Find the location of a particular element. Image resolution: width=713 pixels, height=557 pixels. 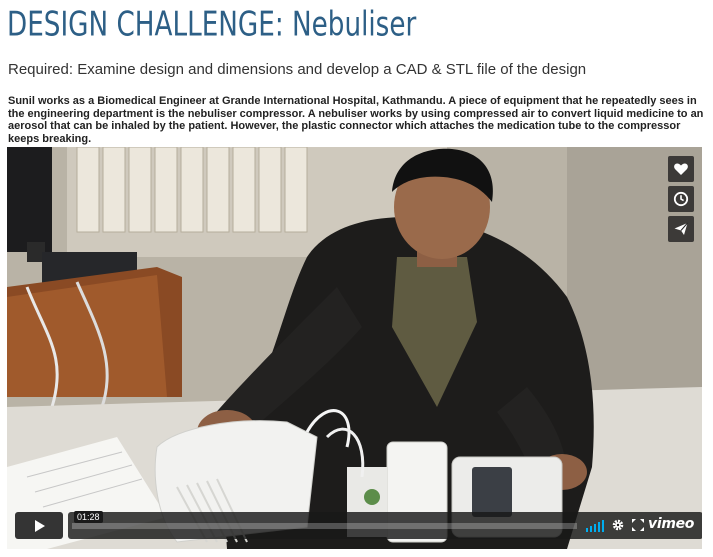

vimeo-logo: vimeo is located at coordinates (671, 524).